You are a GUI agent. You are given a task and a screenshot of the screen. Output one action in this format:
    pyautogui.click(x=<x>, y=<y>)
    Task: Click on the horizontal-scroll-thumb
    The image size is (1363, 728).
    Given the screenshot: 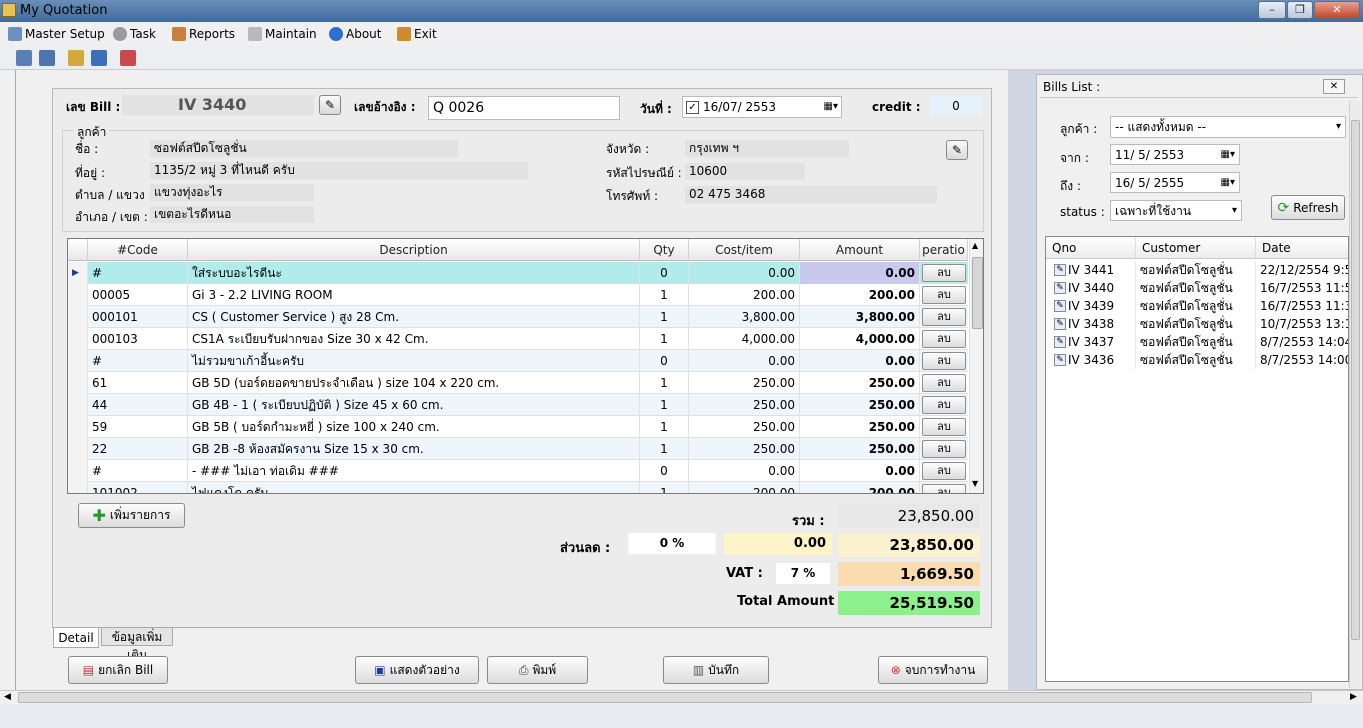 What is the action you would take?
    pyautogui.click(x=665, y=697)
    